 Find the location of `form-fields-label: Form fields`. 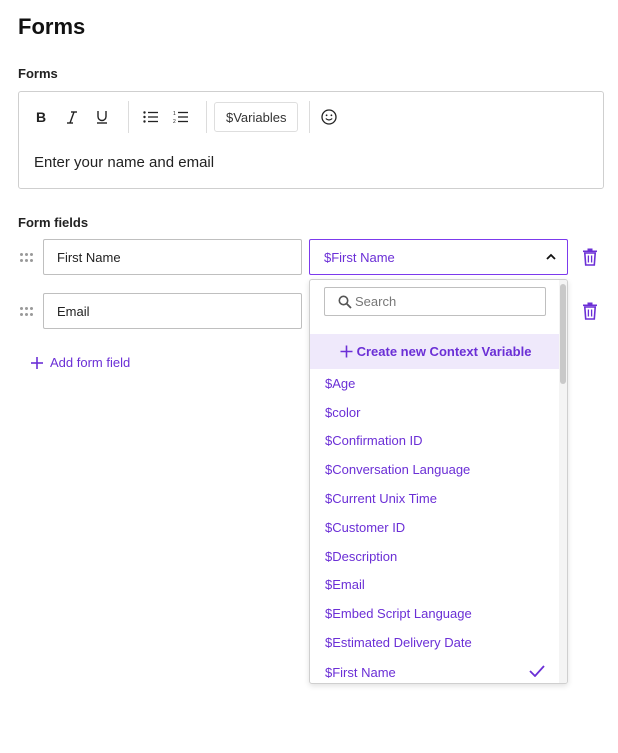

form-fields-label: Form fields is located at coordinates (53, 222).